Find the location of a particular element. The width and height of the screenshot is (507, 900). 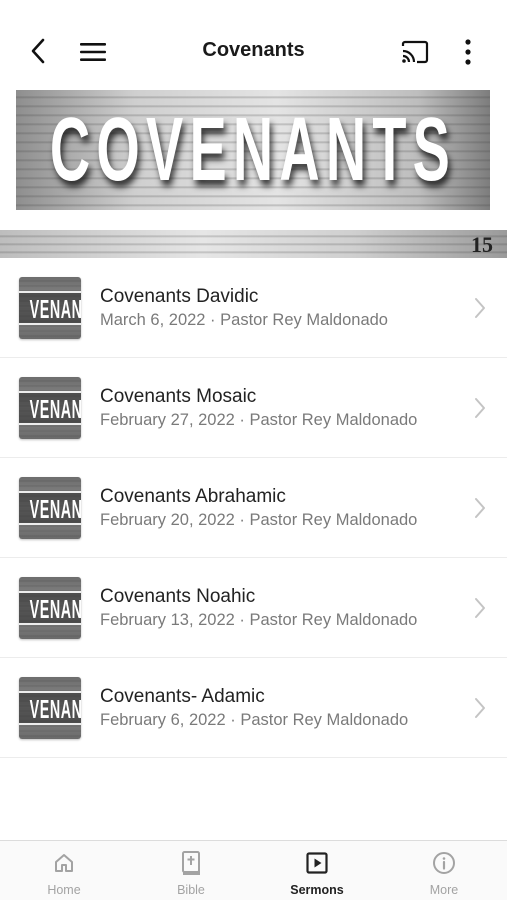

sermon-date-speaker: February 13, 2022 · Pastor Rey Maldonado is located at coordinates (259, 620).